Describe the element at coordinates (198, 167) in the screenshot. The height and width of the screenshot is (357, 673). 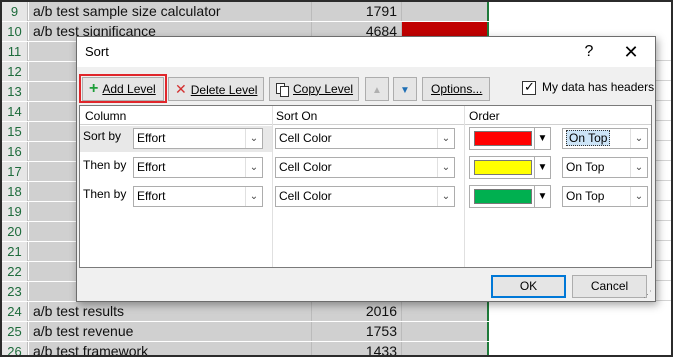
I see `column-select-2: Effort ⌄` at that location.